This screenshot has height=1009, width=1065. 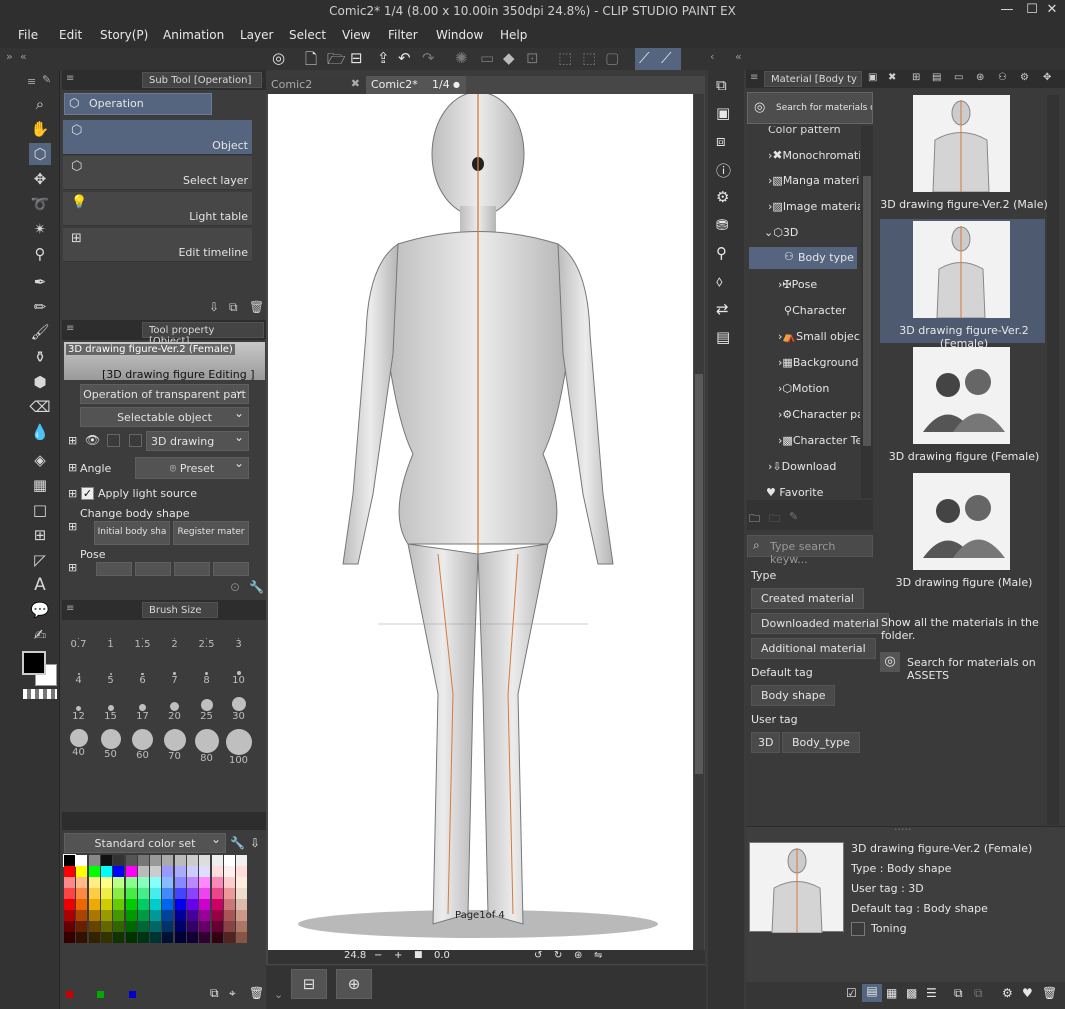 I want to click on apply-light-checkbox: ✓, so click(x=87, y=493).